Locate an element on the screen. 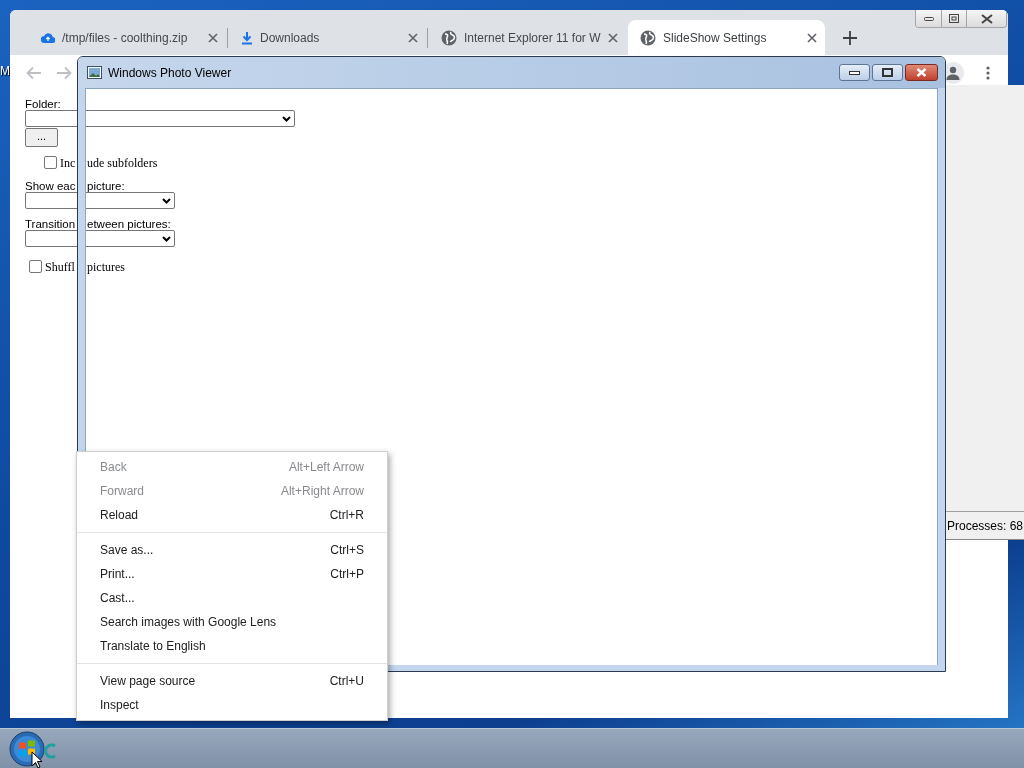 This screenshot has height=768, width=1024. field-label: Transition is located at coordinates (50, 224).